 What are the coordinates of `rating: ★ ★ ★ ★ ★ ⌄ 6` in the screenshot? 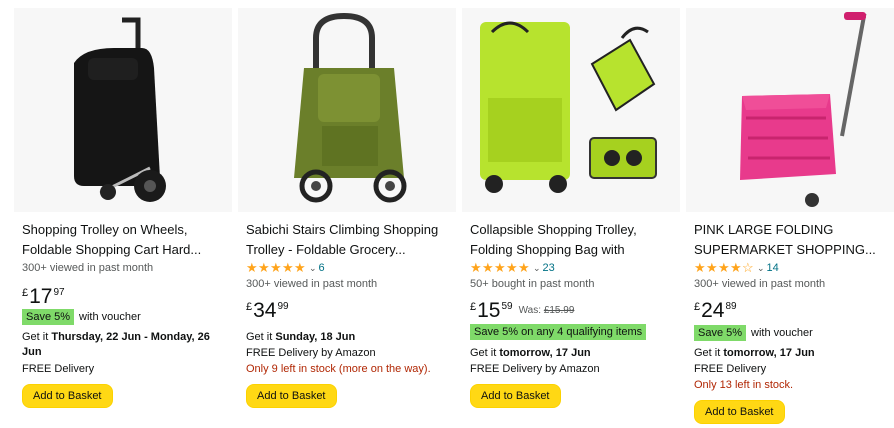 It's located at (285, 267).